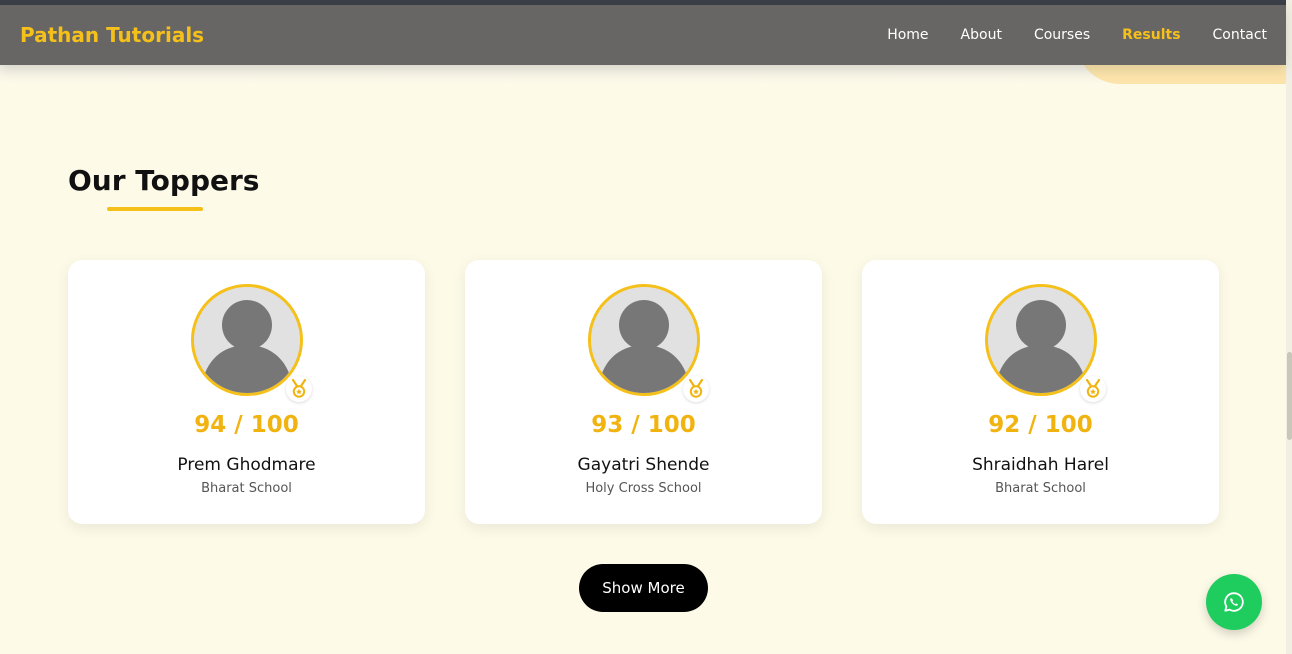 This screenshot has height=654, width=1292. I want to click on topper-name: Shraidhah Harel, so click(1040, 465).